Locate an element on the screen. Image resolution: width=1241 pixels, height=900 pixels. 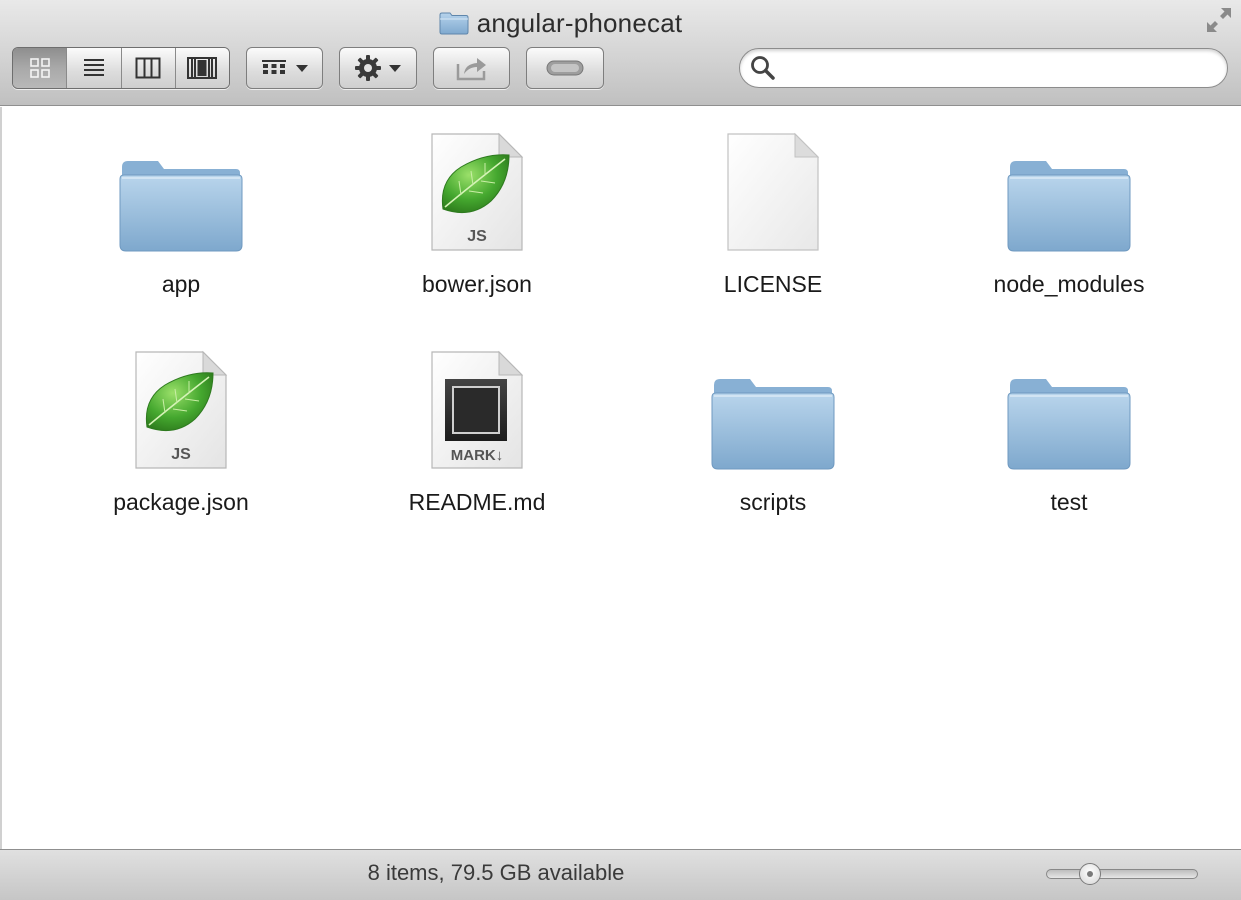
coverflow-icon is located at coordinates (202, 68).